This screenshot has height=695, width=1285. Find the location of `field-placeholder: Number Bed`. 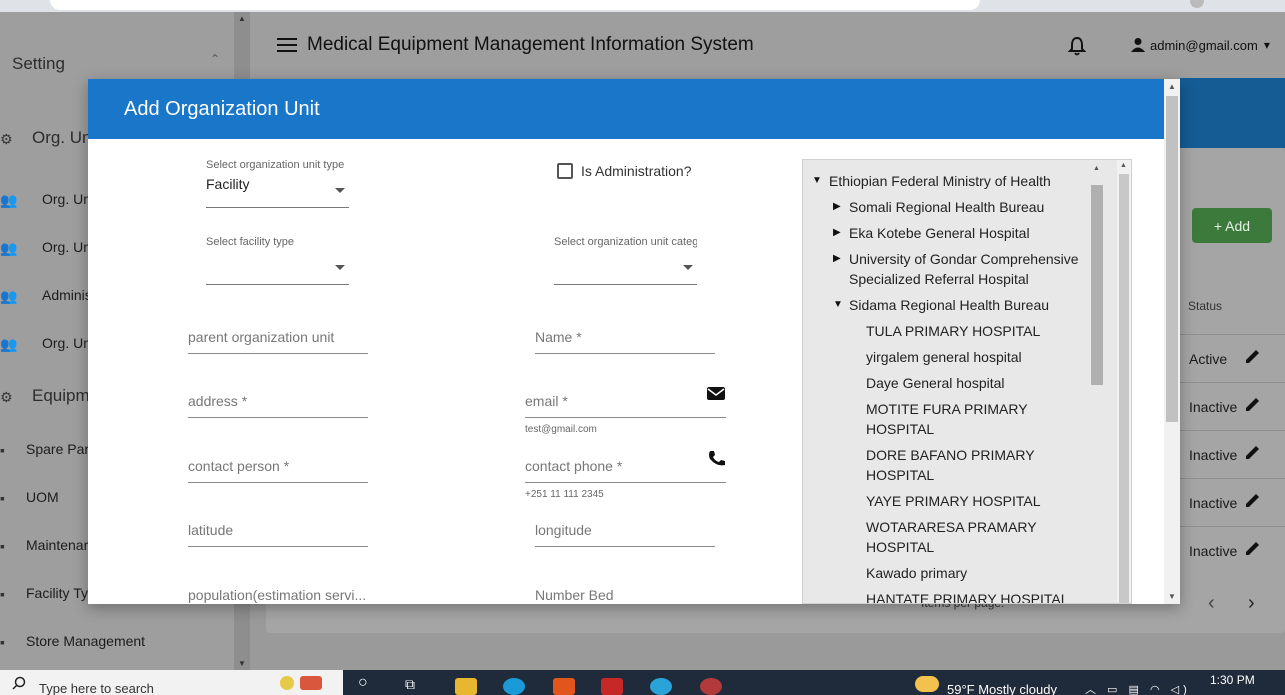

field-placeholder: Number Bed is located at coordinates (574, 595).